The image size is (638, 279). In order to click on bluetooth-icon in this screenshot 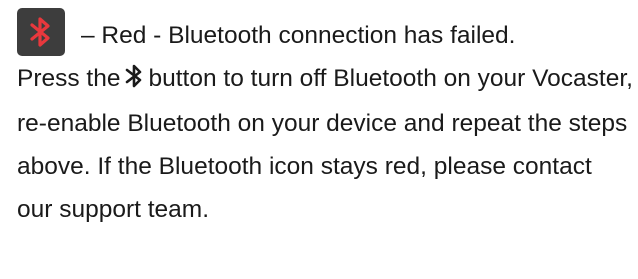, I will do `click(134, 80)`.